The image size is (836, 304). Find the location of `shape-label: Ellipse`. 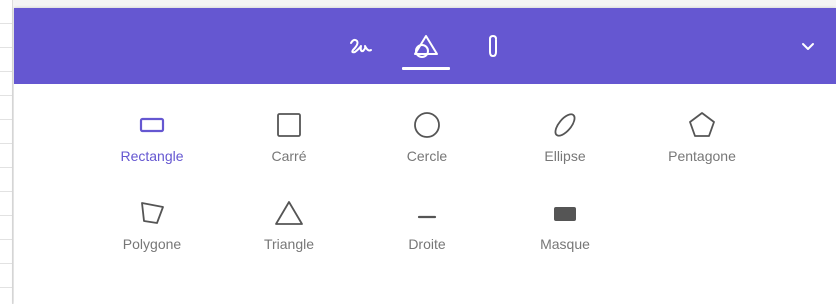

shape-label: Ellipse is located at coordinates (565, 156).